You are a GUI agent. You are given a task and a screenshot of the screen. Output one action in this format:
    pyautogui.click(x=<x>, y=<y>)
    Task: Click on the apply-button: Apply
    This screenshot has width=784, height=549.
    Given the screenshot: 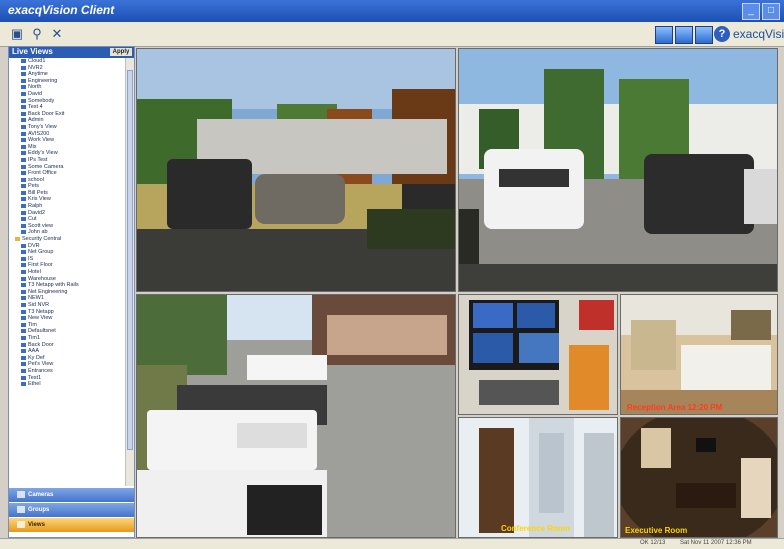 What is the action you would take?
    pyautogui.click(x=121, y=52)
    